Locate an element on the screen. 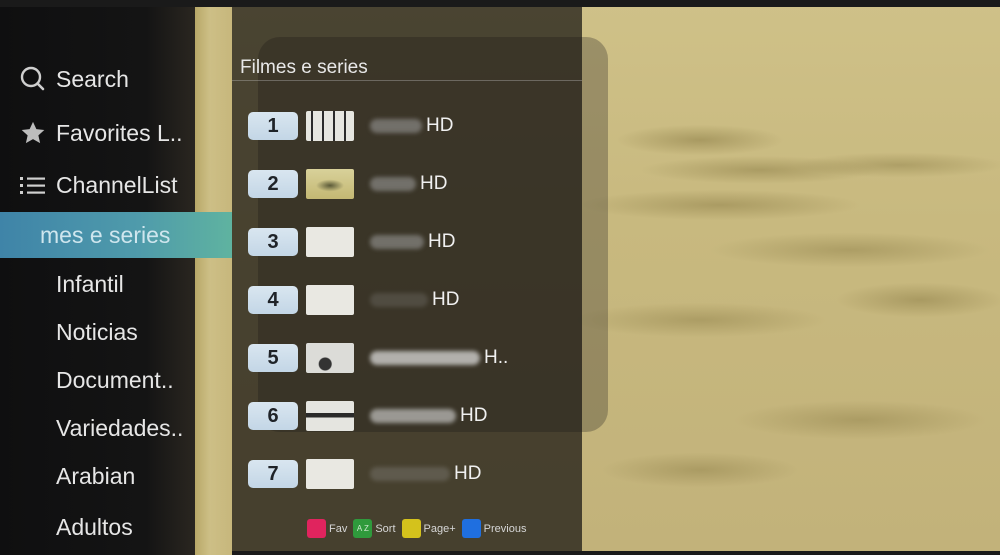  sort-label: Sort is located at coordinates (385, 528).